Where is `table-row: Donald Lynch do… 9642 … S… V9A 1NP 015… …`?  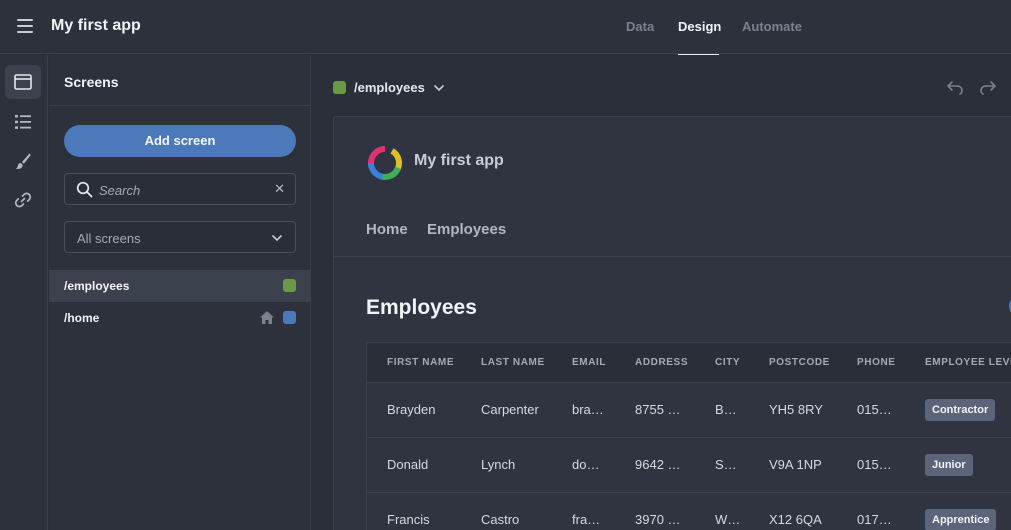
table-row: Donald Lynch do… 9642 … S… V9A 1NP 015… … is located at coordinates (689, 465).